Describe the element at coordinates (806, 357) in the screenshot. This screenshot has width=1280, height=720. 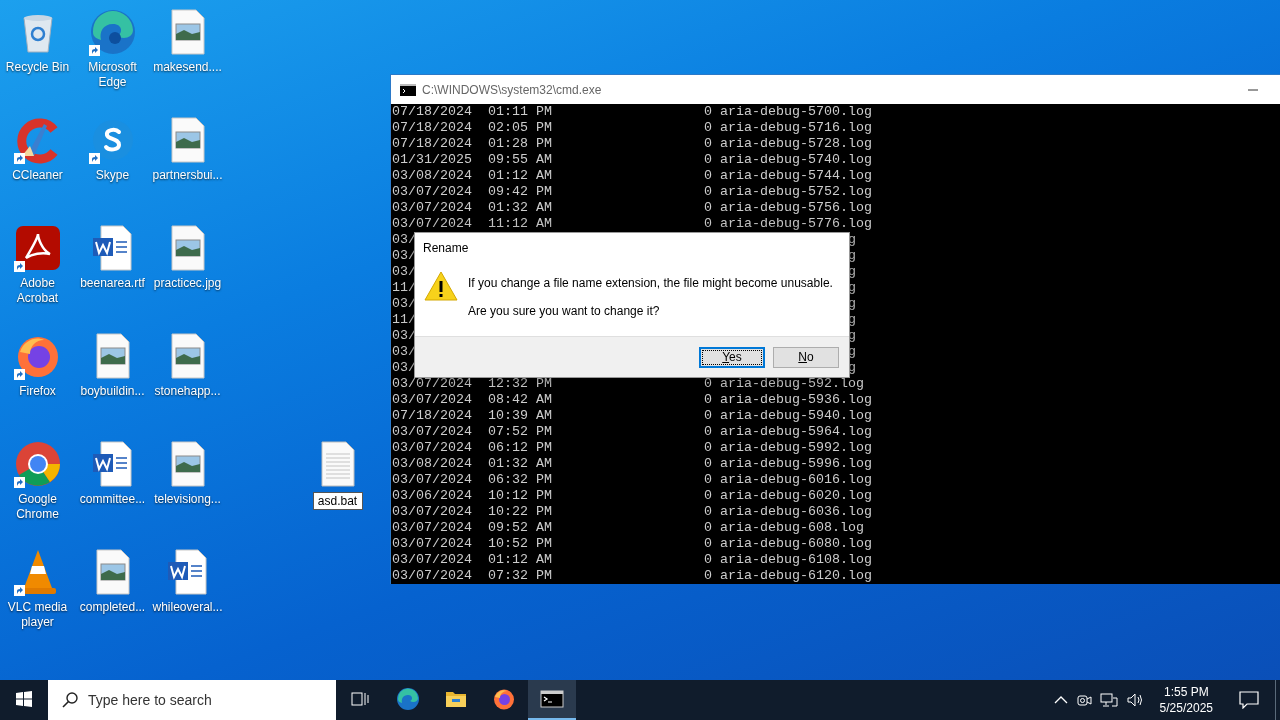
I see `dialog-button: No` at that location.